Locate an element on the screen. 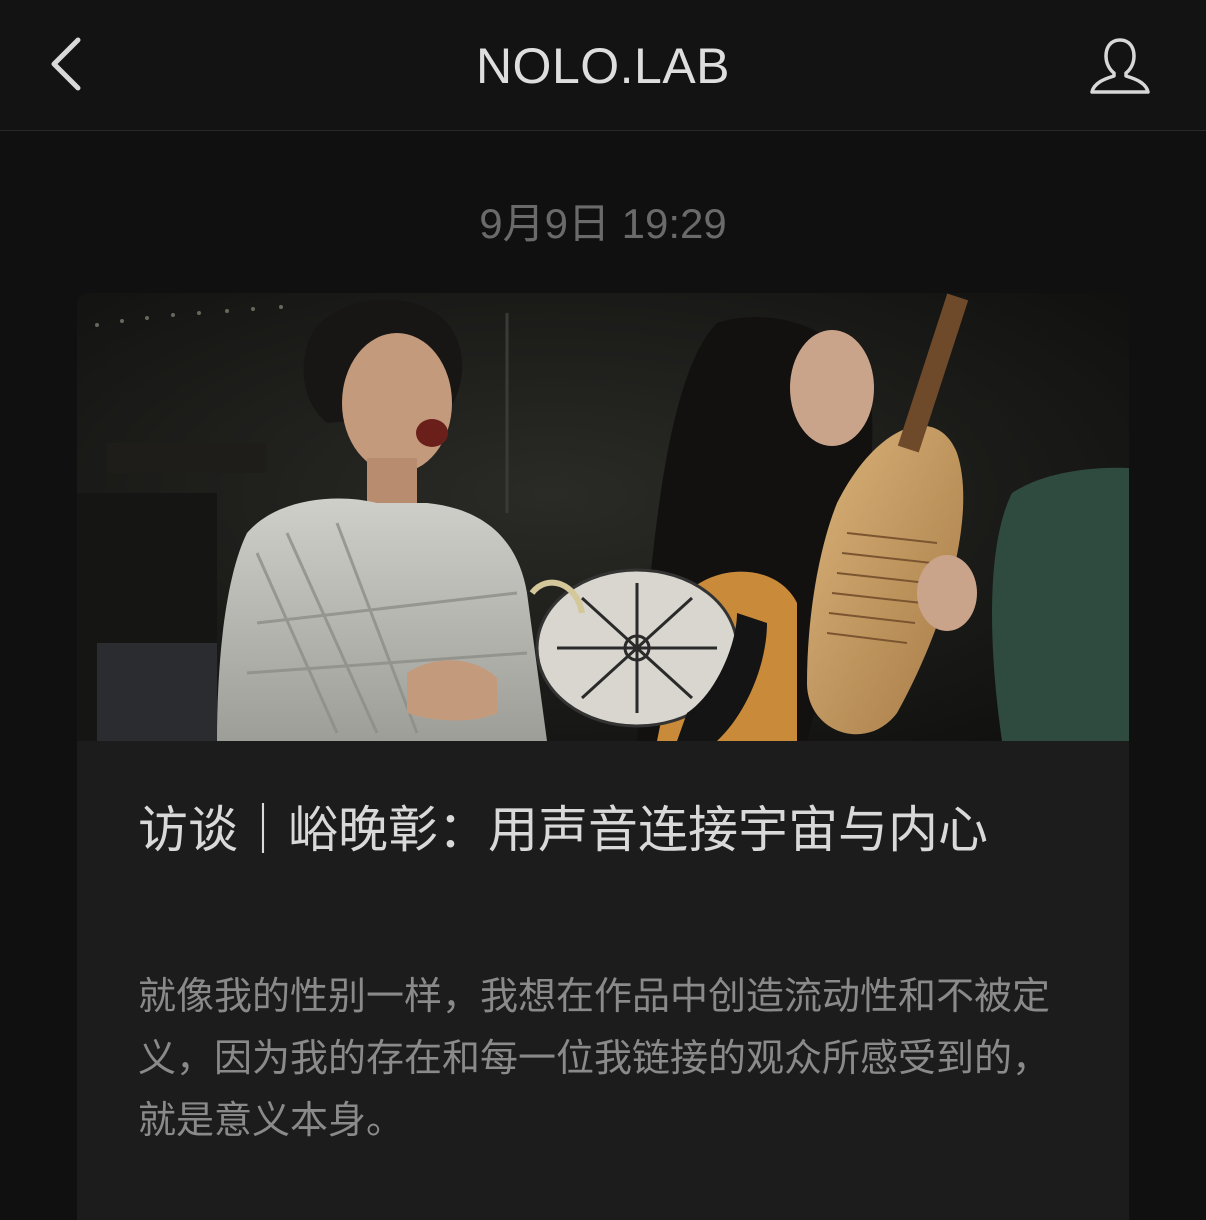 The width and height of the screenshot is (1206, 1220). profile-button is located at coordinates (1120, 66).